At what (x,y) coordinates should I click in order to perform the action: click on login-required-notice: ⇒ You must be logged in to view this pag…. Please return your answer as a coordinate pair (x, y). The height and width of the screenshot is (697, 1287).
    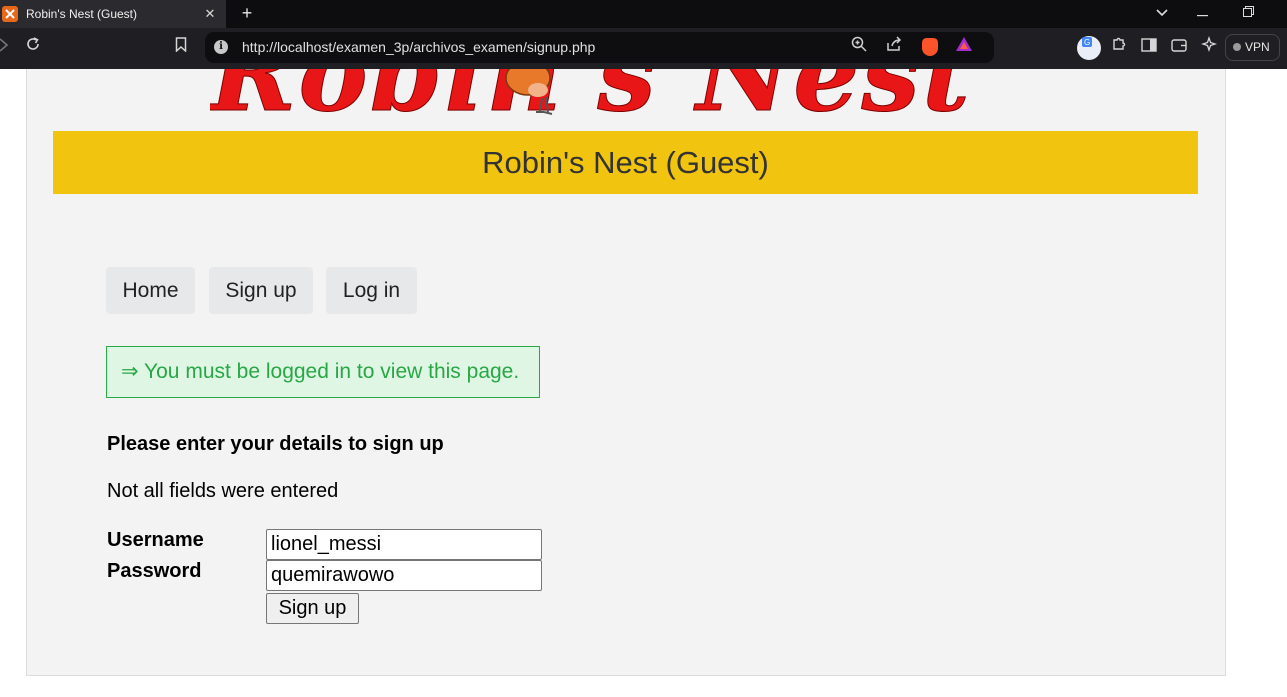
    Looking at the image, I should click on (323, 372).